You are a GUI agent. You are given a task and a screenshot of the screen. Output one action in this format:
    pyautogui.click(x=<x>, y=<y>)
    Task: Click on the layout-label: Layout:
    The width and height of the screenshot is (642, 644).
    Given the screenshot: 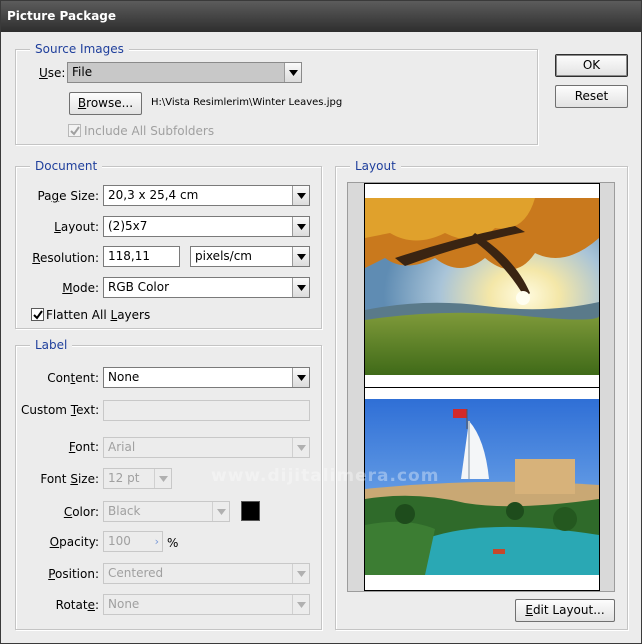 What is the action you would take?
    pyautogui.click(x=76, y=227)
    